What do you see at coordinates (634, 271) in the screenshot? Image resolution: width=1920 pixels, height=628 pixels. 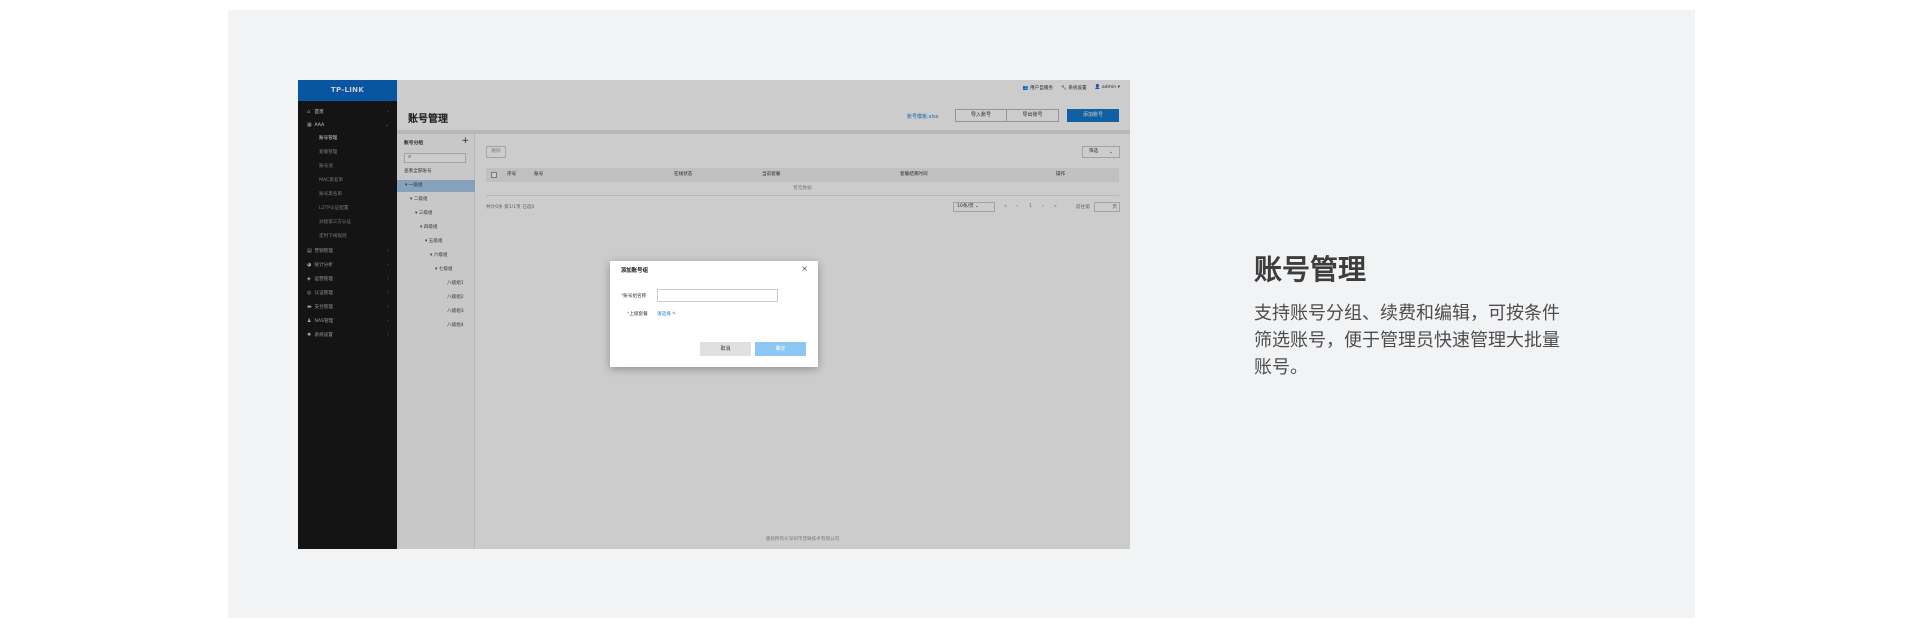 I see `dialog-title: 添加账号组` at bounding box center [634, 271].